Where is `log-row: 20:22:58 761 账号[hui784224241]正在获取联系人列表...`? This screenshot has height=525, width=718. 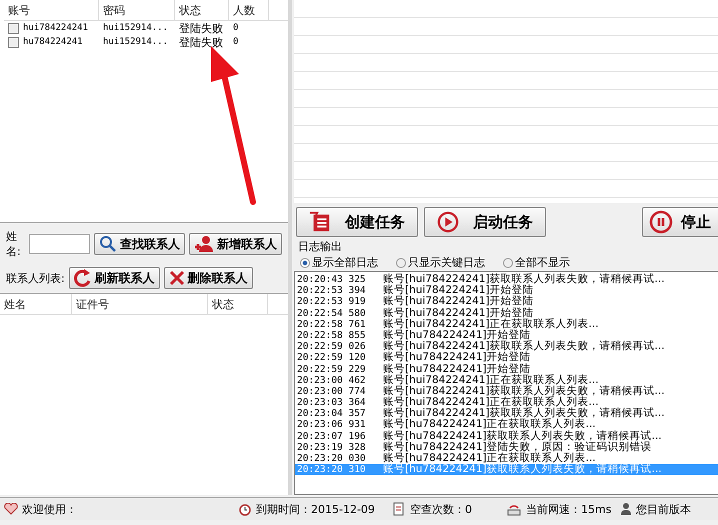 log-row: 20:22:58 761 账号[hui784224241]正在获取联系人列表... is located at coordinates (506, 324).